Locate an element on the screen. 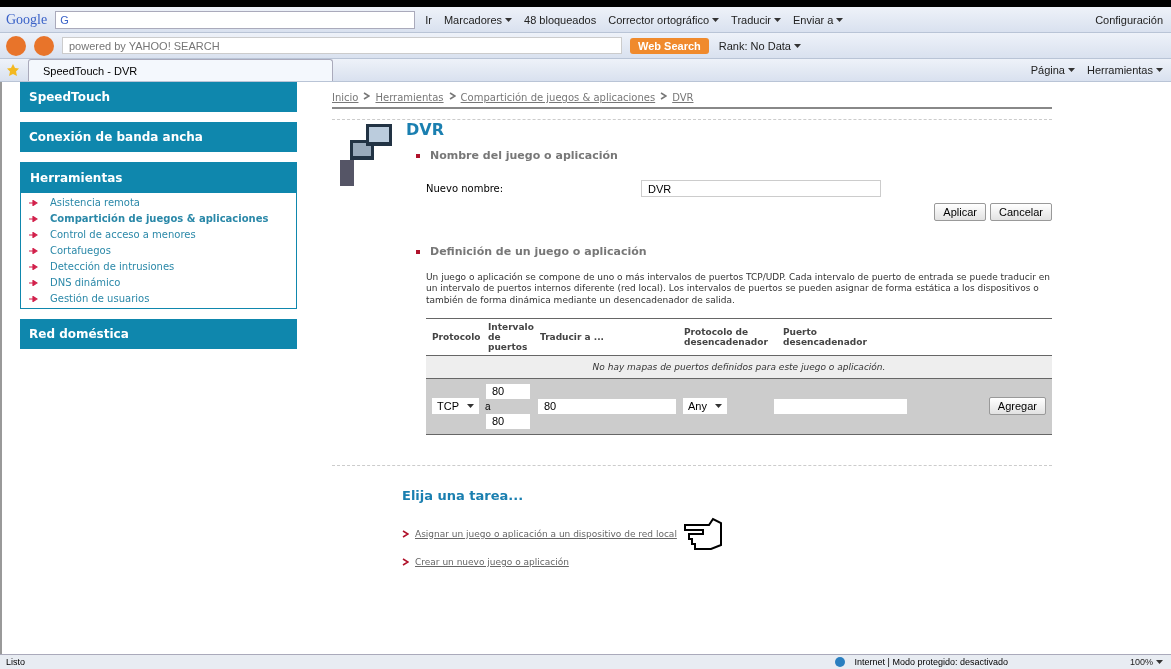 This screenshot has height=669, width=1171. breadcrumb-link: Inicio is located at coordinates (345, 97).